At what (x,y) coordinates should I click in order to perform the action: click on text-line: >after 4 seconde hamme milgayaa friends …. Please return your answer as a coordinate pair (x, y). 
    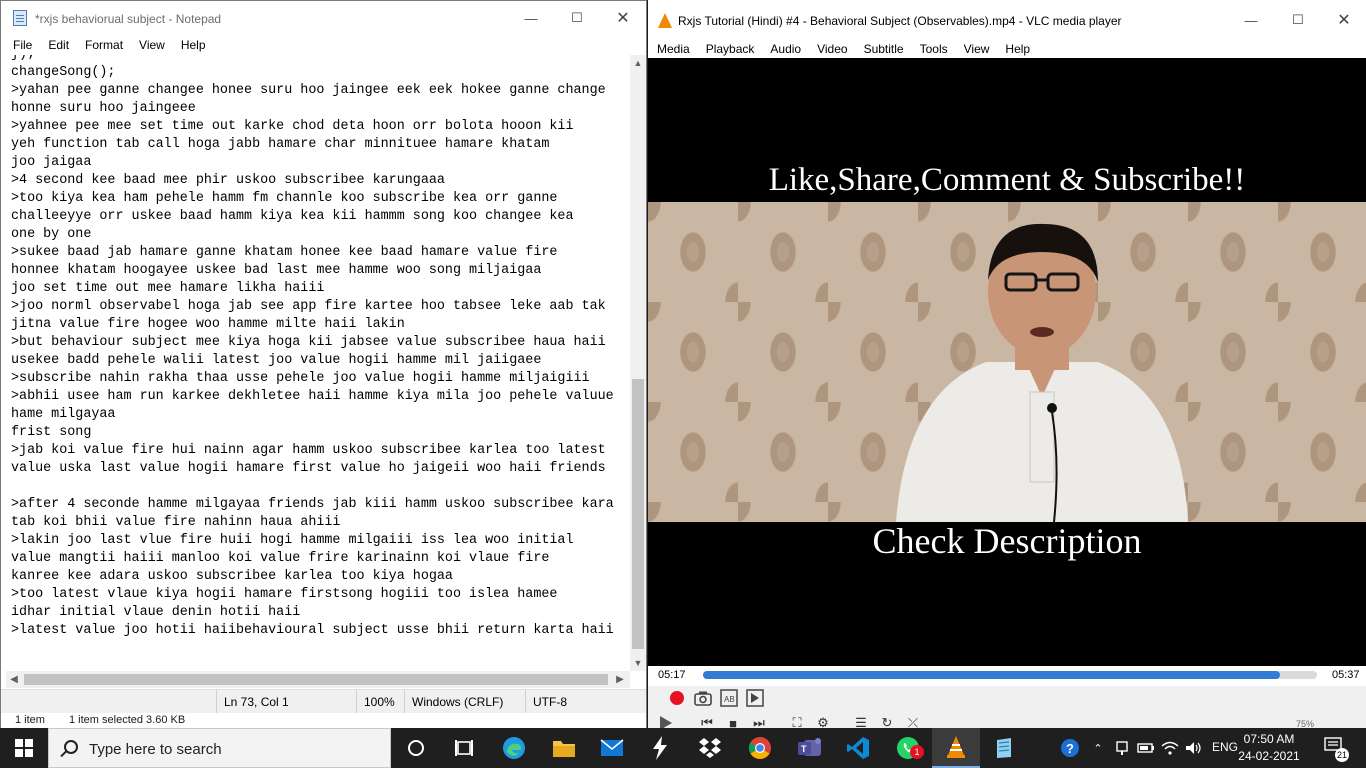
    Looking at the image, I should click on (320, 505).